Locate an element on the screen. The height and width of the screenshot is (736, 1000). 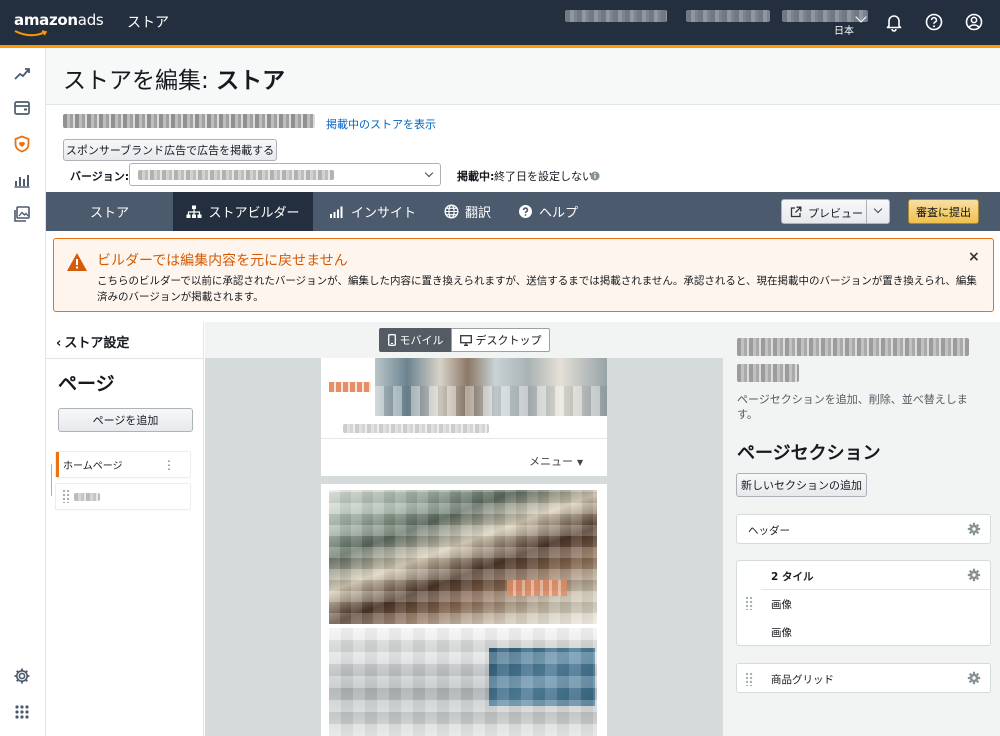
section-product-grid-label: 商品グリッド is located at coordinates (802, 680).